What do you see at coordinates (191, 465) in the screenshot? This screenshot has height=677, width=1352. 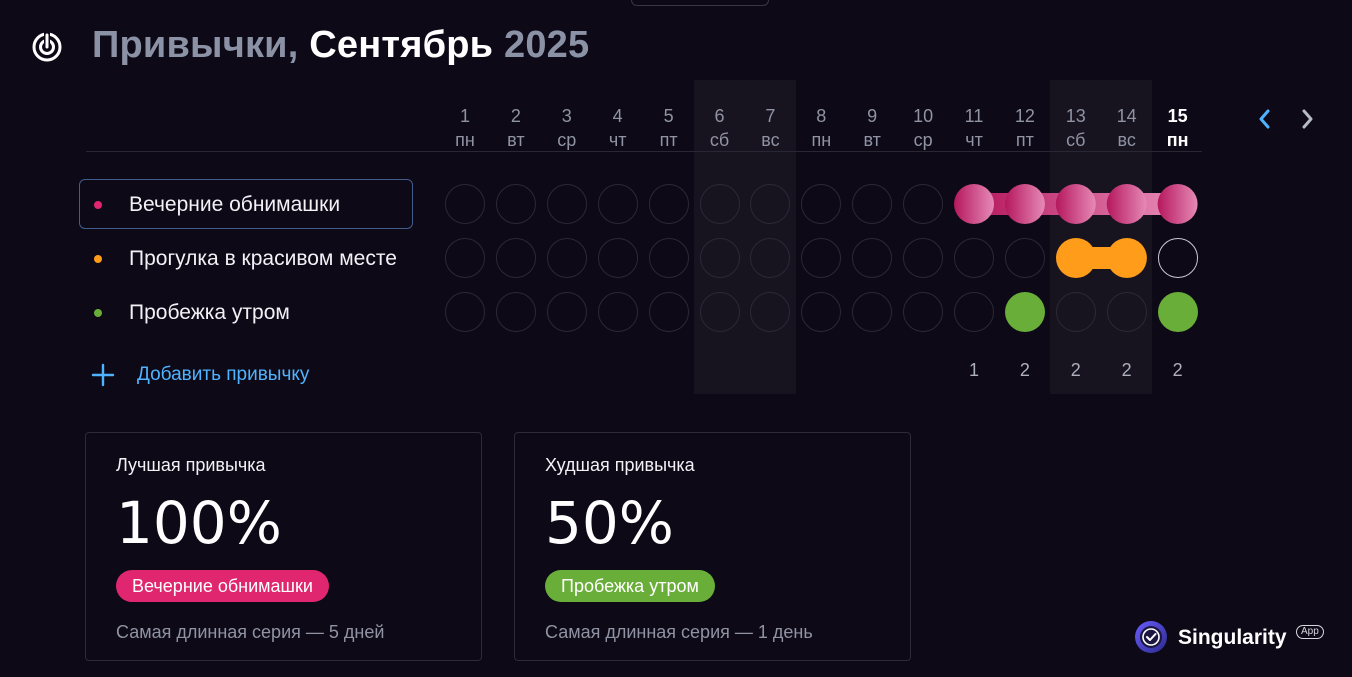 I see `best-habit-title: Лучшая привычка` at bounding box center [191, 465].